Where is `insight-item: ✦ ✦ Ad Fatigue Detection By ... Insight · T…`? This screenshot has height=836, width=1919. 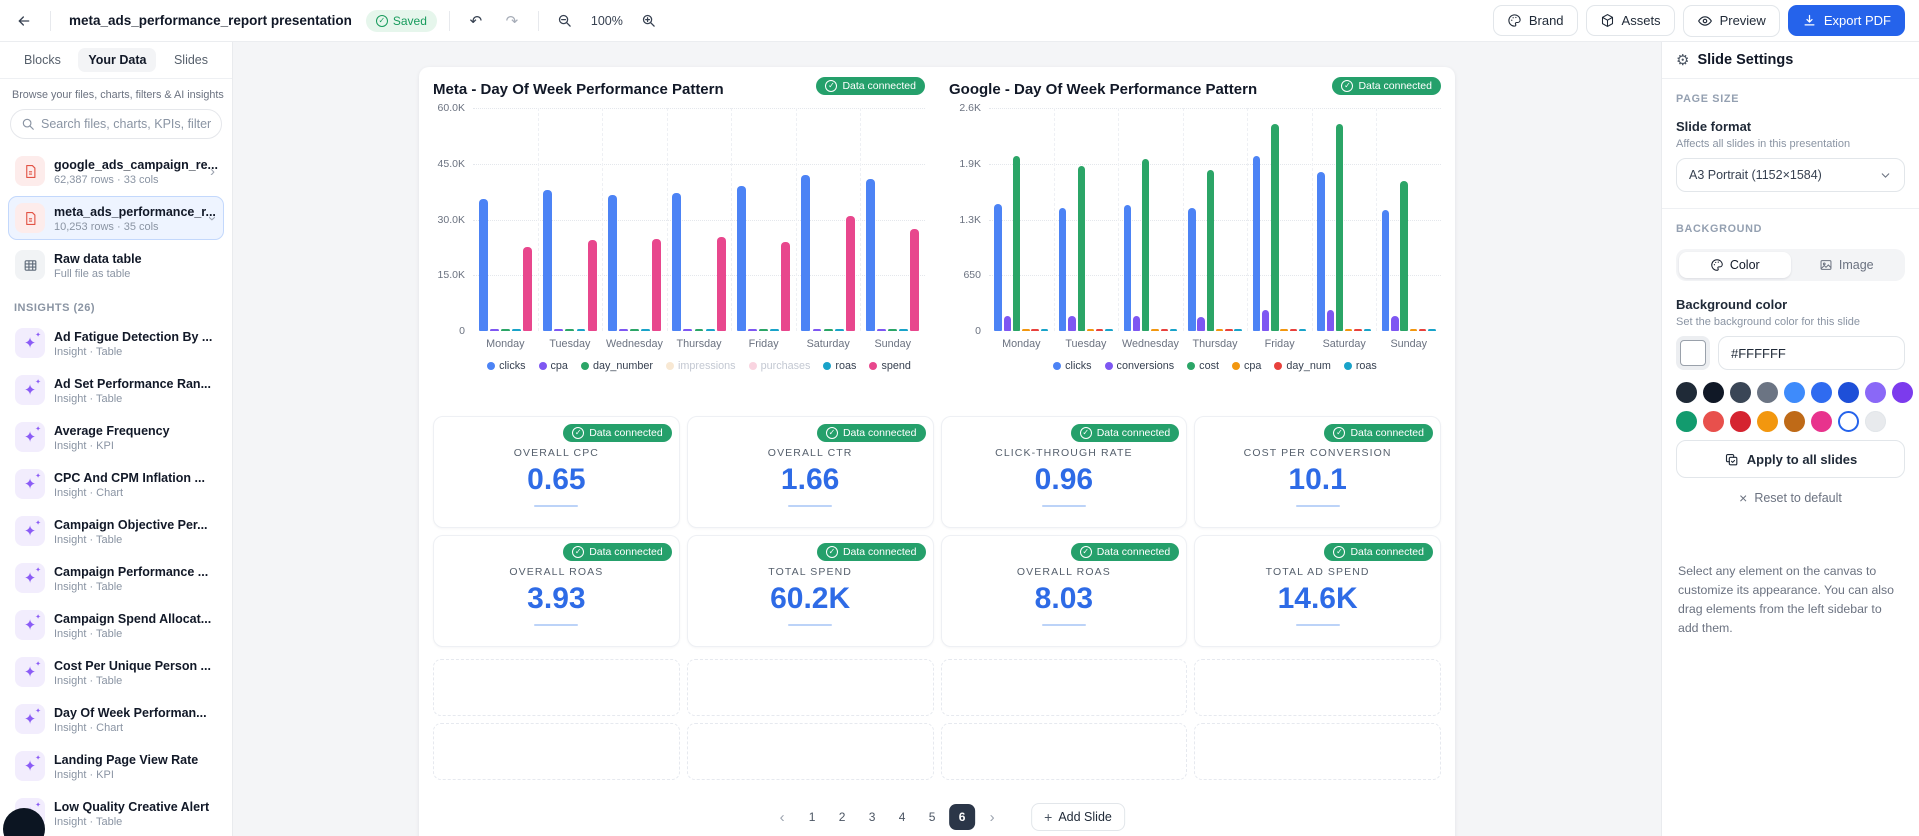
insight-item: ✦ ✦ Ad Fatigue Detection By ... Insight · T… is located at coordinates (116, 343).